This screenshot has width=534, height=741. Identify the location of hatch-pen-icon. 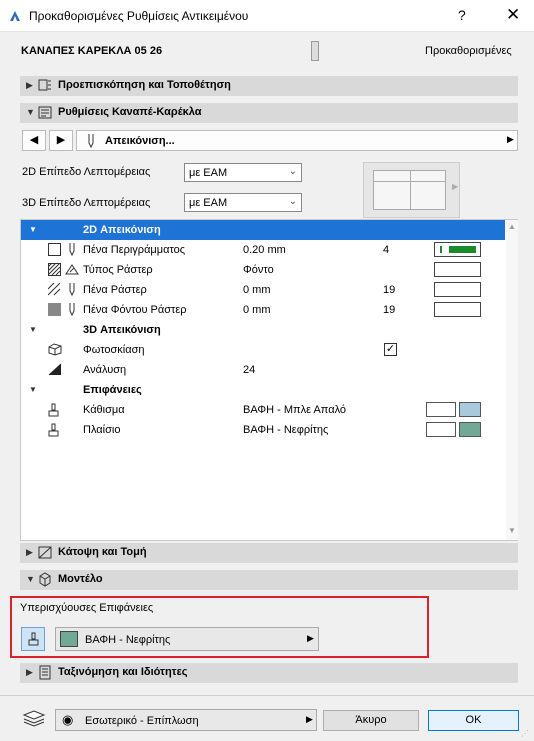
(54, 289).